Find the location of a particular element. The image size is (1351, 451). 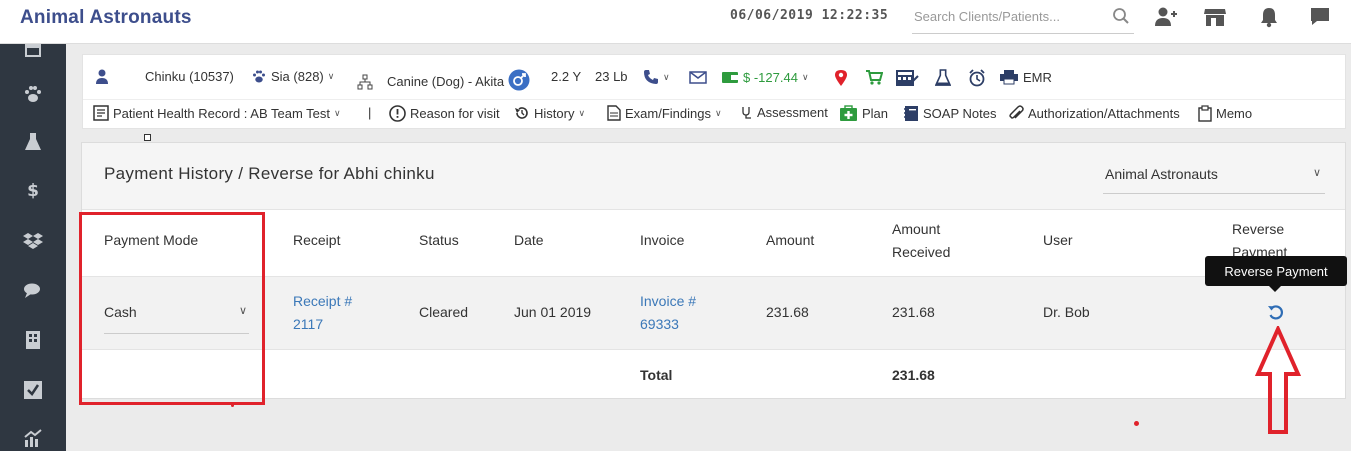

memo-button: Memo is located at coordinates (1225, 113).